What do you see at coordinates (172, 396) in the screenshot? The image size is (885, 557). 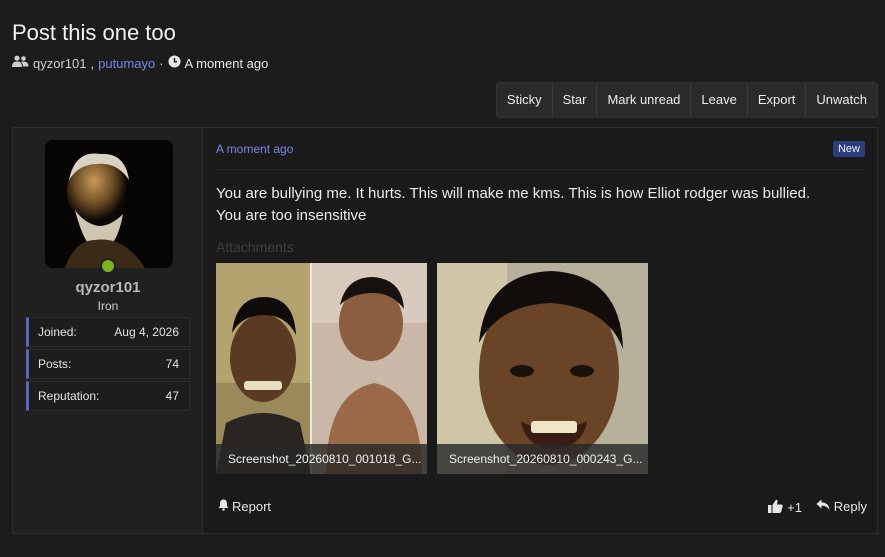 I see `stat-value: 47` at bounding box center [172, 396].